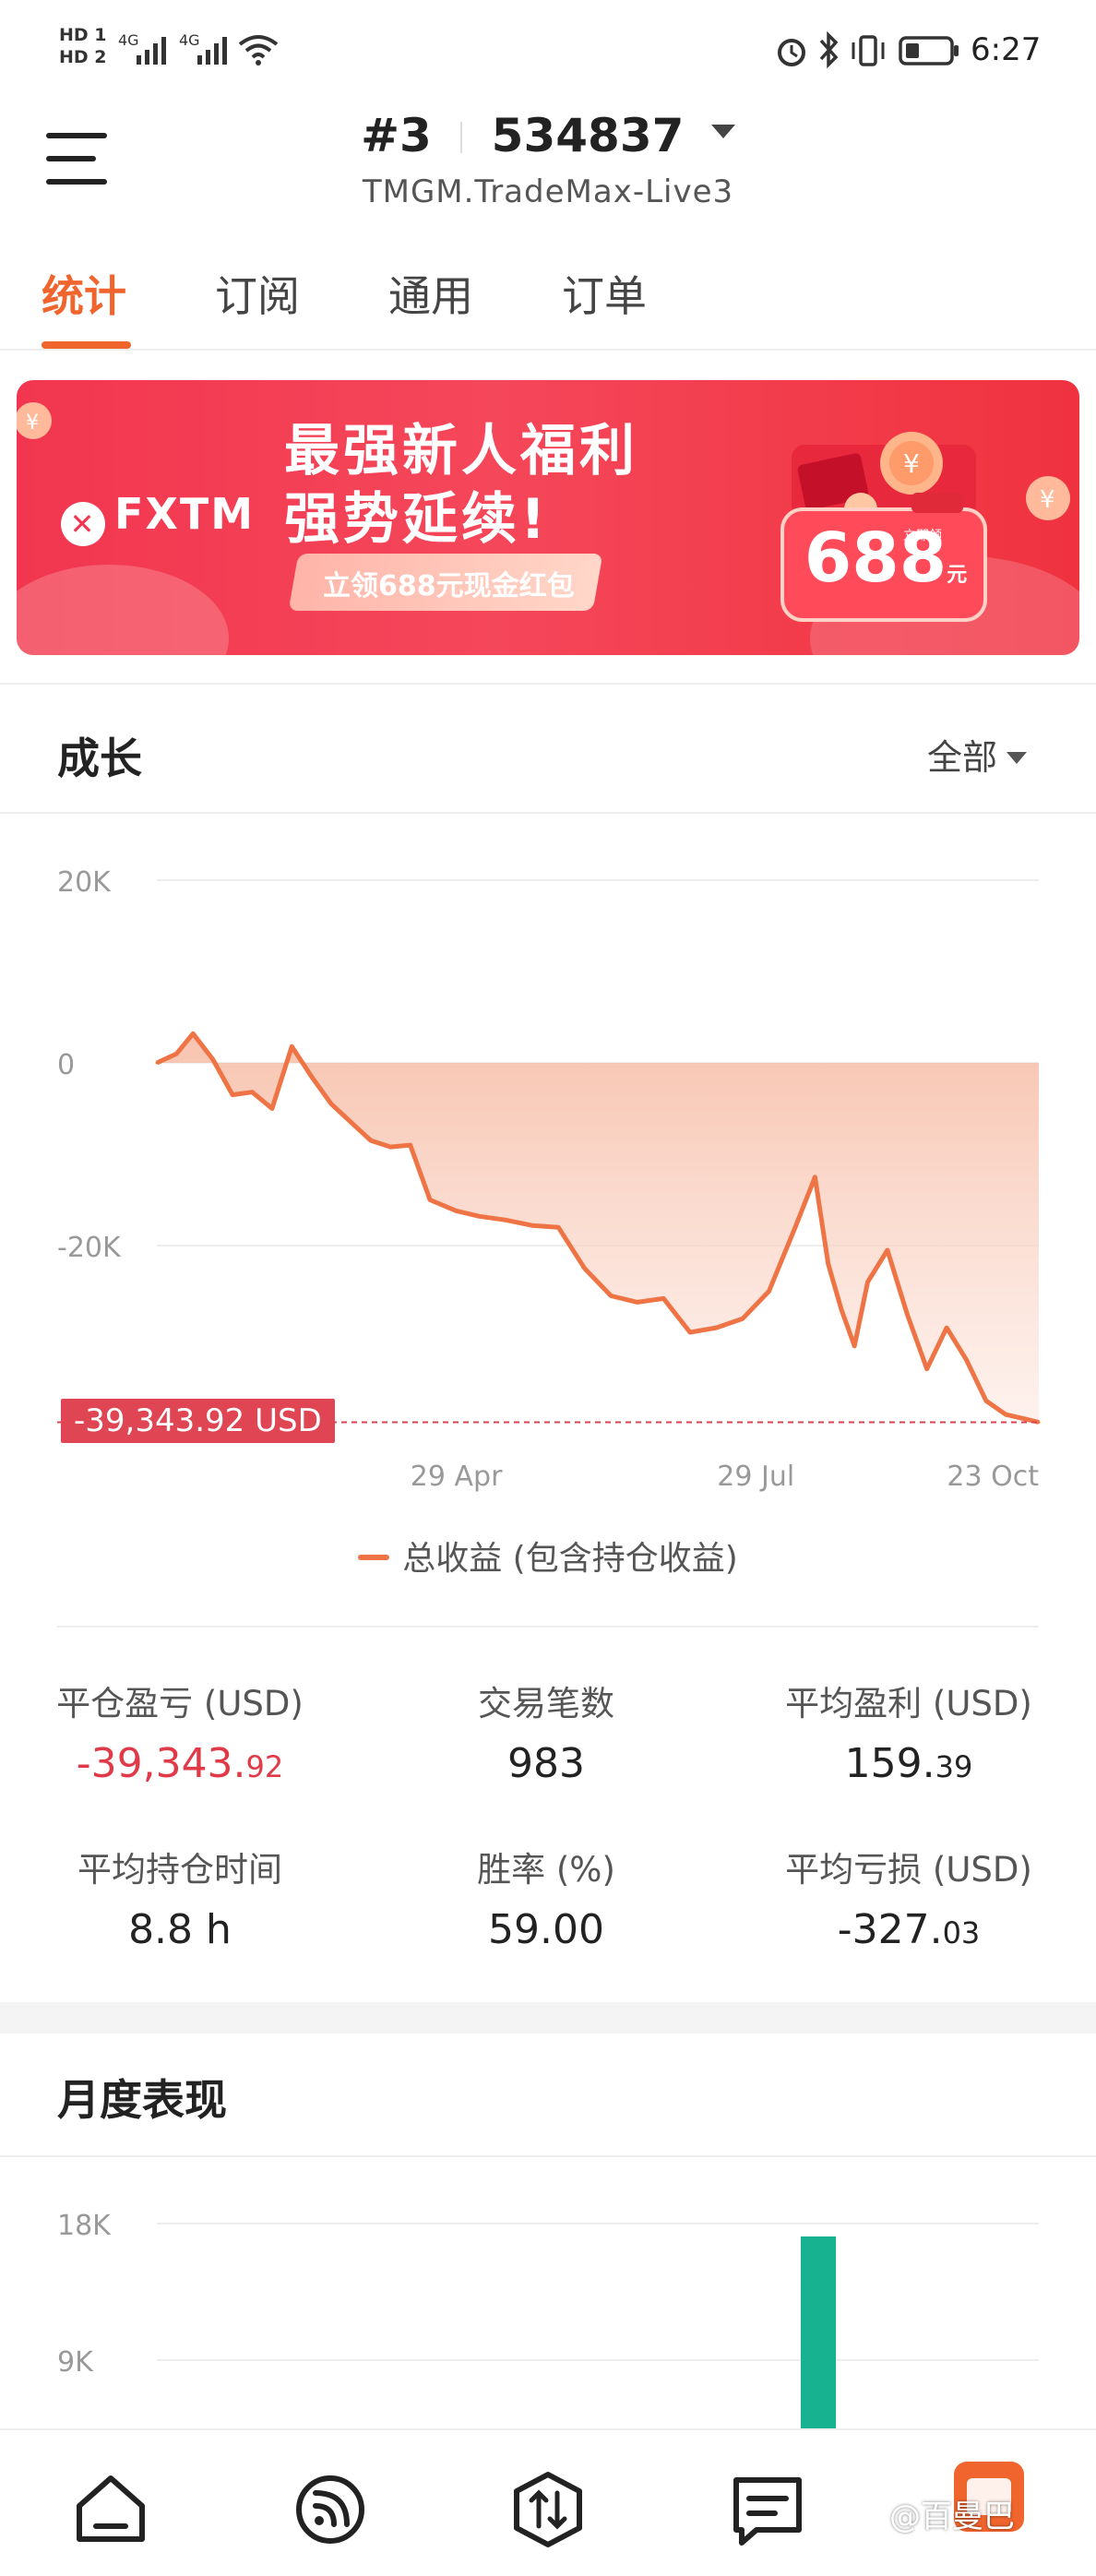 This screenshot has height=2576, width=1096. I want to click on current-value-badge: -39,343.92 USD, so click(198, 1420).